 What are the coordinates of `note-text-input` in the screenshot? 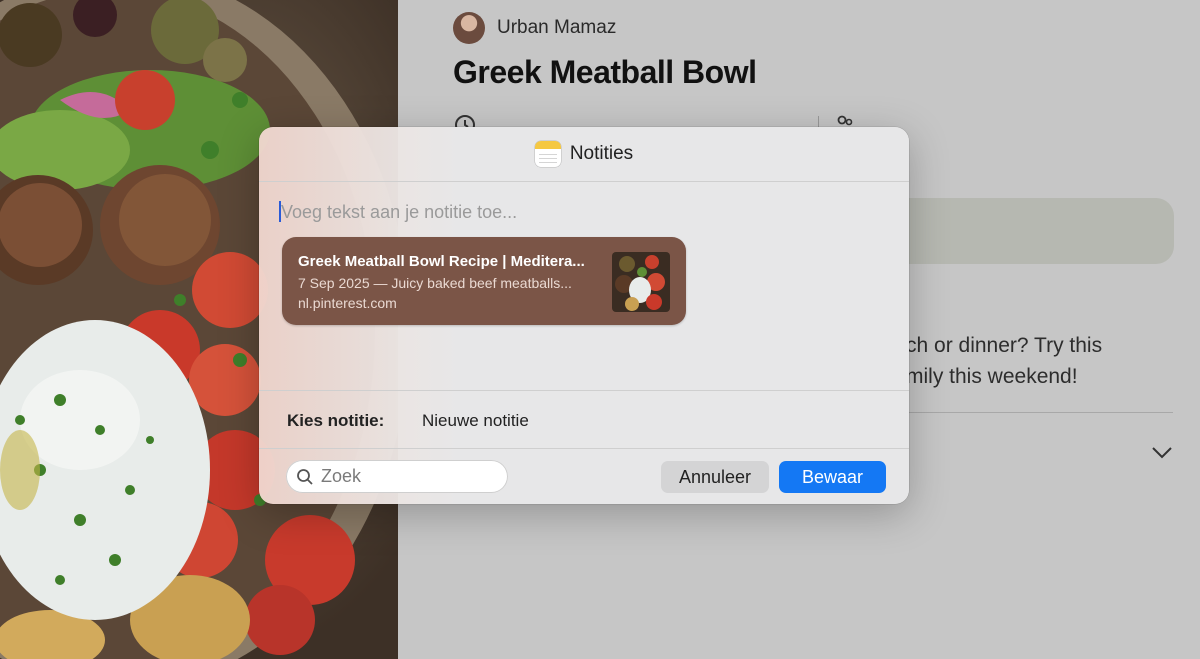 It's located at (581, 212).